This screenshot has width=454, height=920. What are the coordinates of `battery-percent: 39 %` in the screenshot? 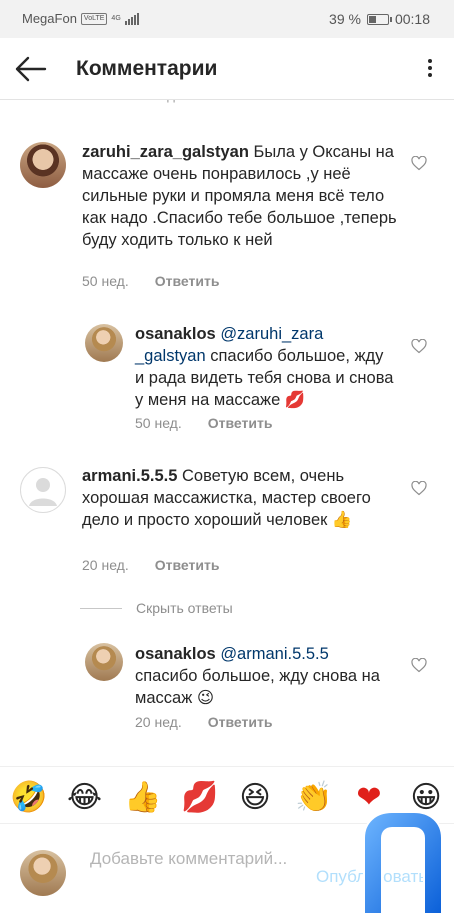 It's located at (345, 19).